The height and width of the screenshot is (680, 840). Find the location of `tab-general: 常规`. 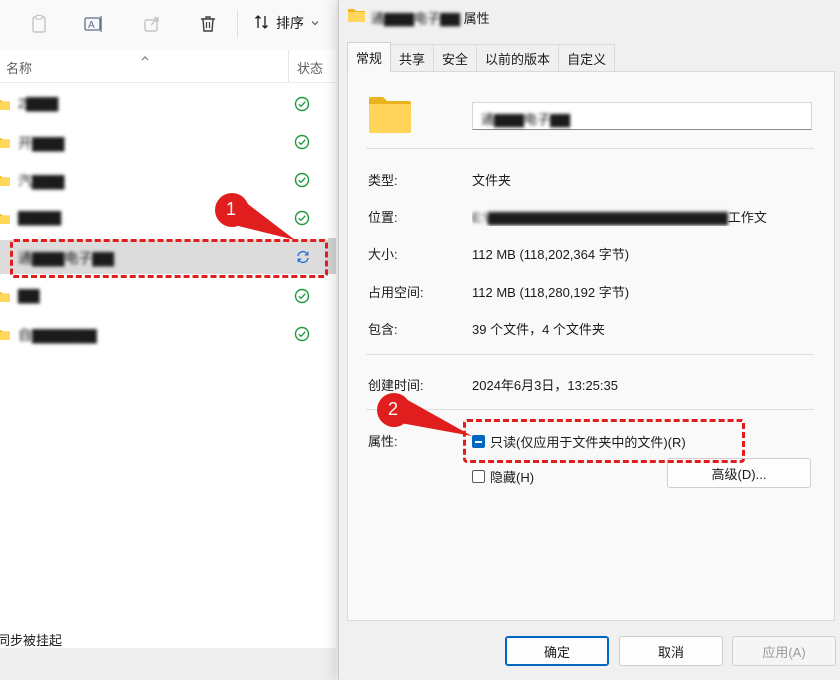

tab-general: 常规 is located at coordinates (369, 57).